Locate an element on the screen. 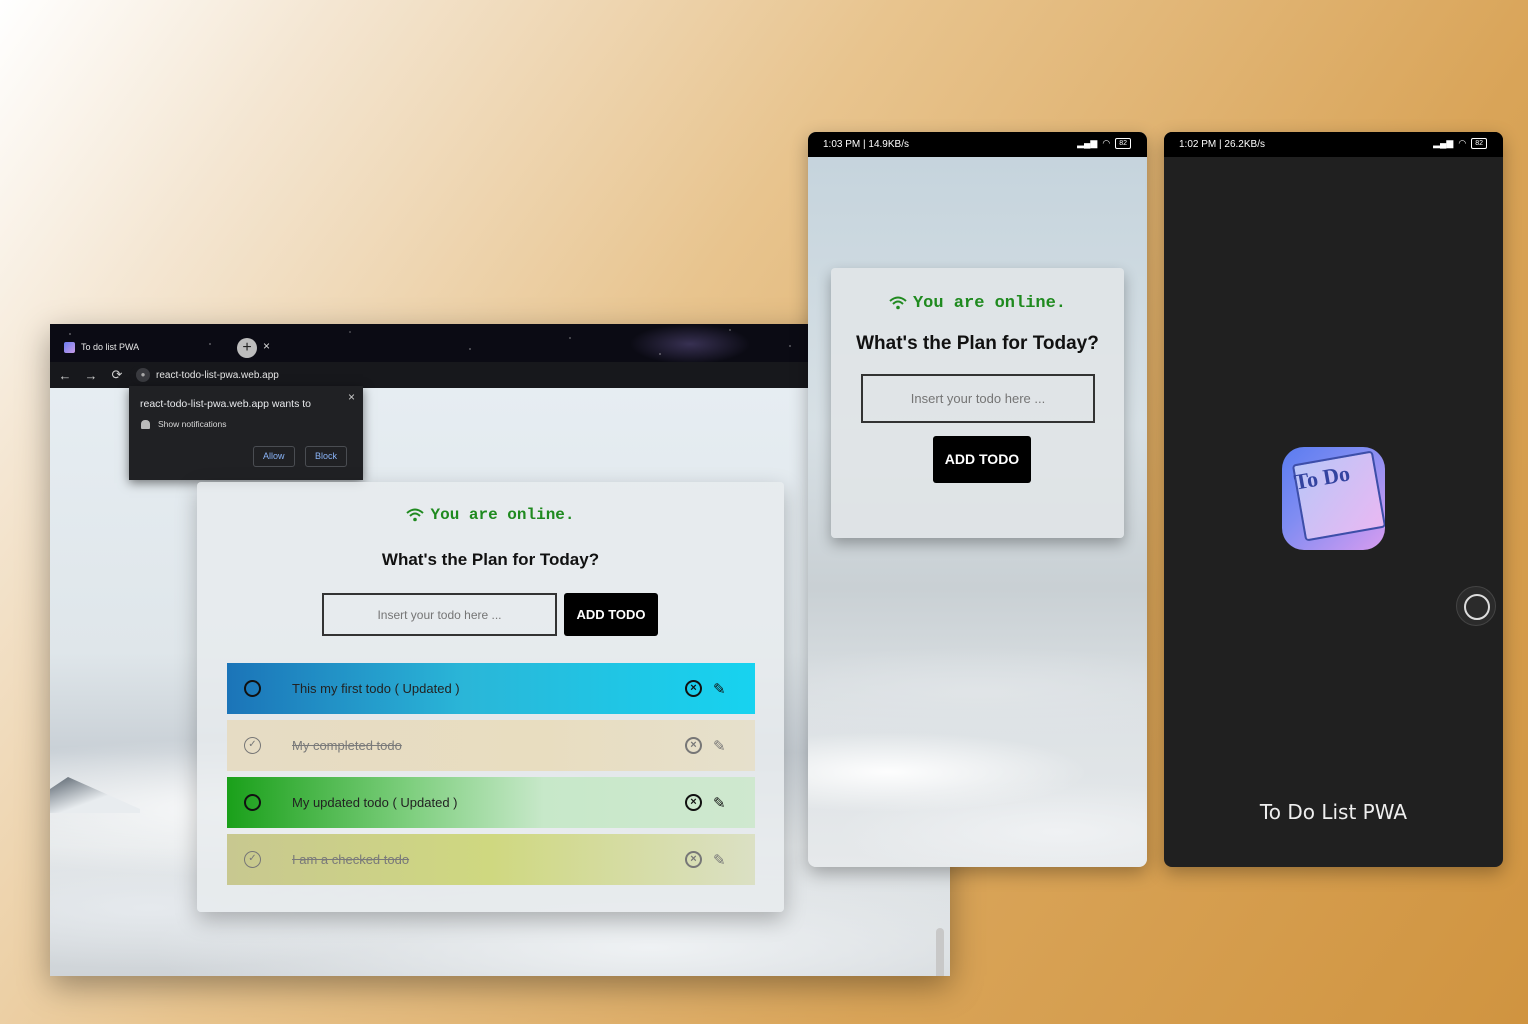 This screenshot has height=1024, width=1528. bell-icon is located at coordinates (145, 424).